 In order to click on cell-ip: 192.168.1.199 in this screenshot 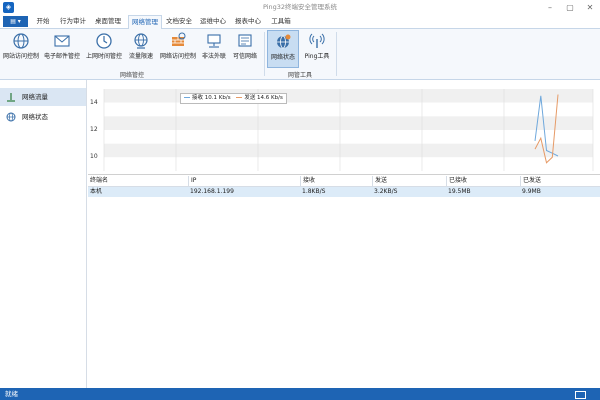, I will do `click(212, 191)`.